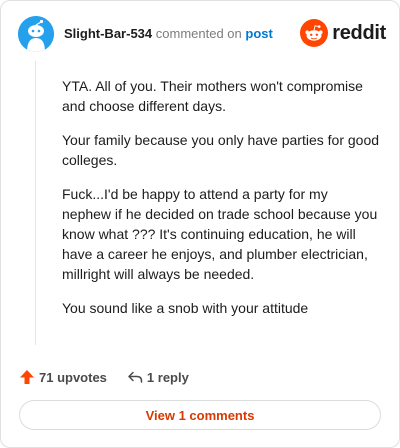 The height and width of the screenshot is (448, 400). I want to click on upvote-button: 71 upvotes, so click(63, 377).